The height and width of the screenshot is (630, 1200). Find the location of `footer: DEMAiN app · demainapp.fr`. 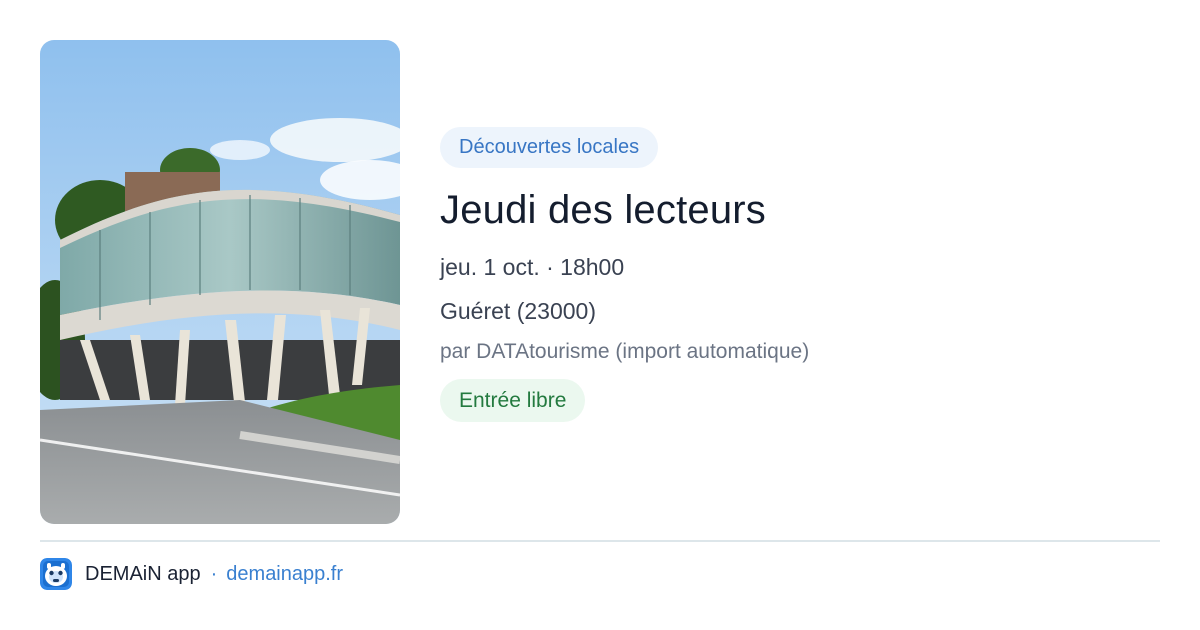

footer: DEMAiN app · demainapp.fr is located at coordinates (191, 574).